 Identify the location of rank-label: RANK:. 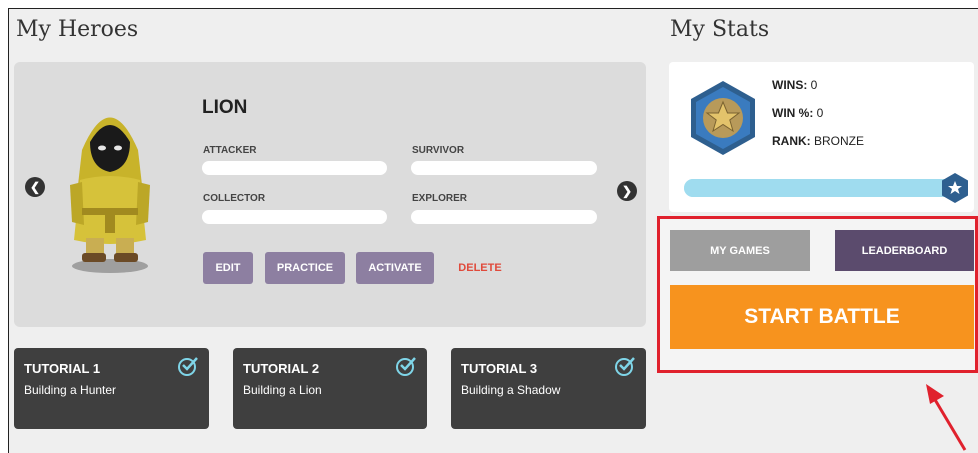
(791, 141).